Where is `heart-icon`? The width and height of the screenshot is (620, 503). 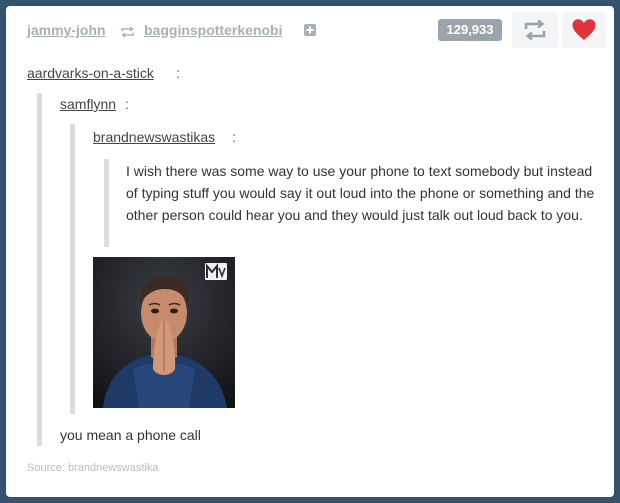
heart-icon is located at coordinates (584, 29).